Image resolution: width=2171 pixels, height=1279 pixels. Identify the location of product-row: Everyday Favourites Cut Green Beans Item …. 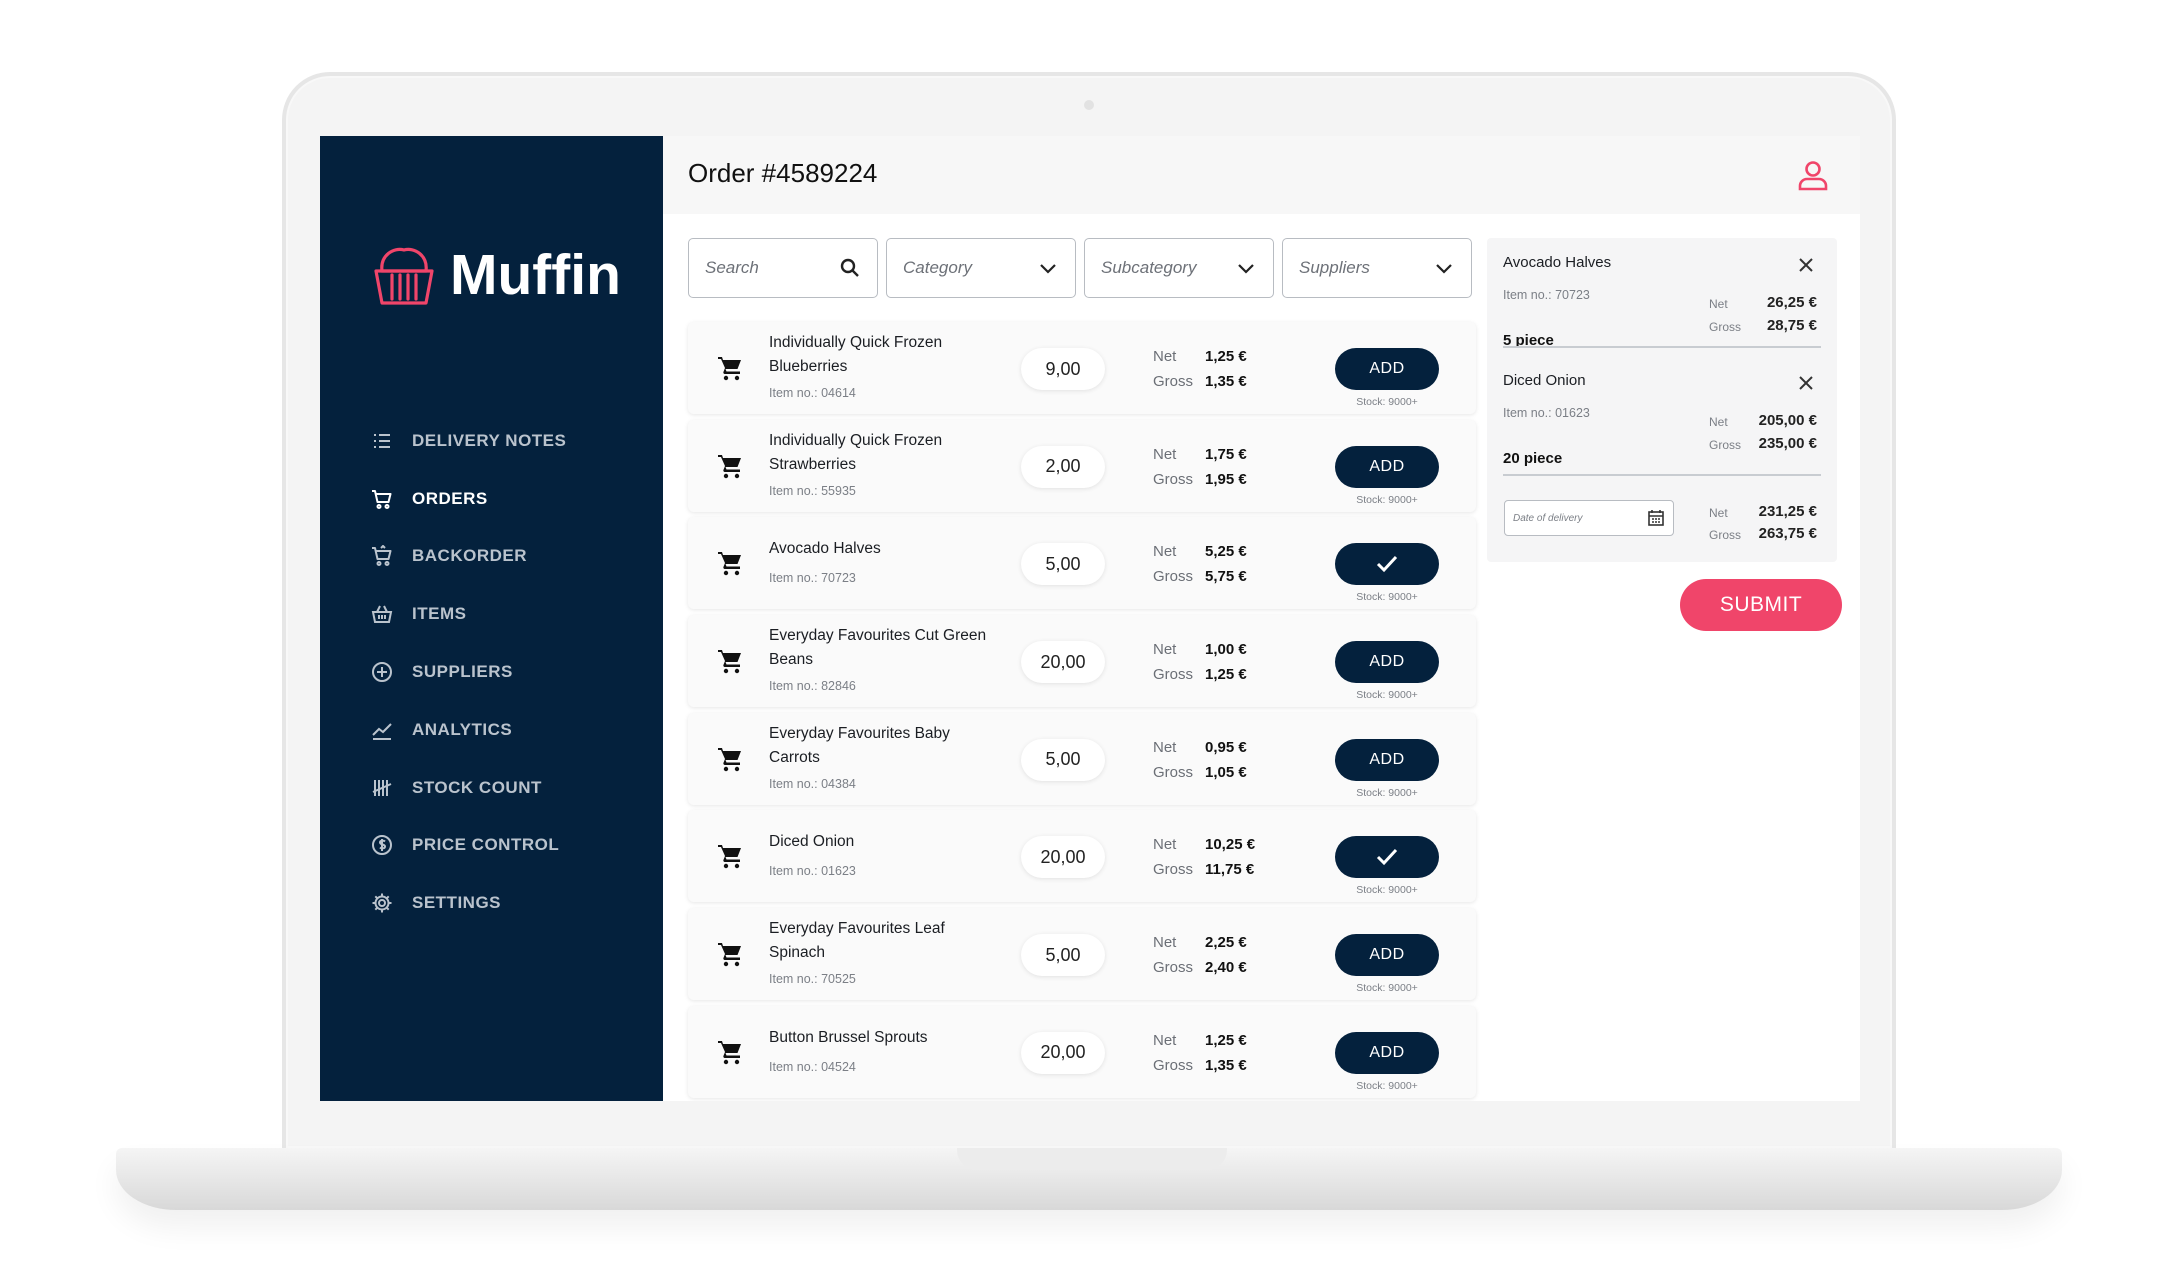
(1082, 661).